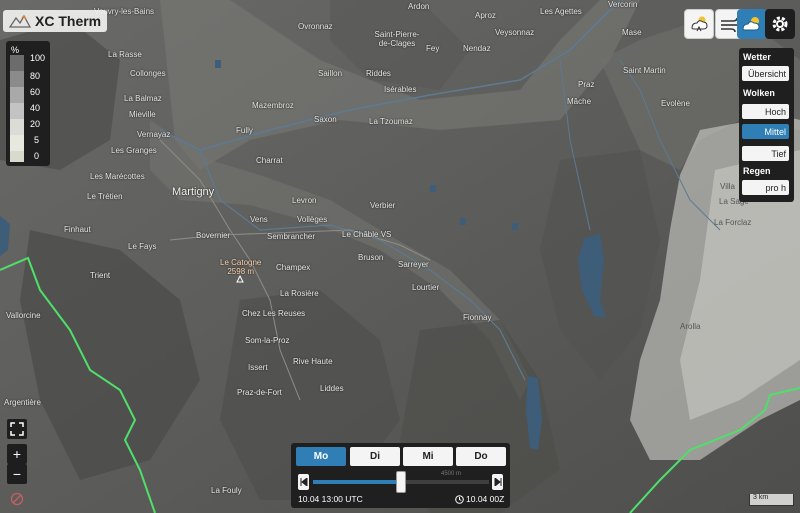  Describe the element at coordinates (37, 140) in the screenshot. I see `legend-level: 5` at that location.